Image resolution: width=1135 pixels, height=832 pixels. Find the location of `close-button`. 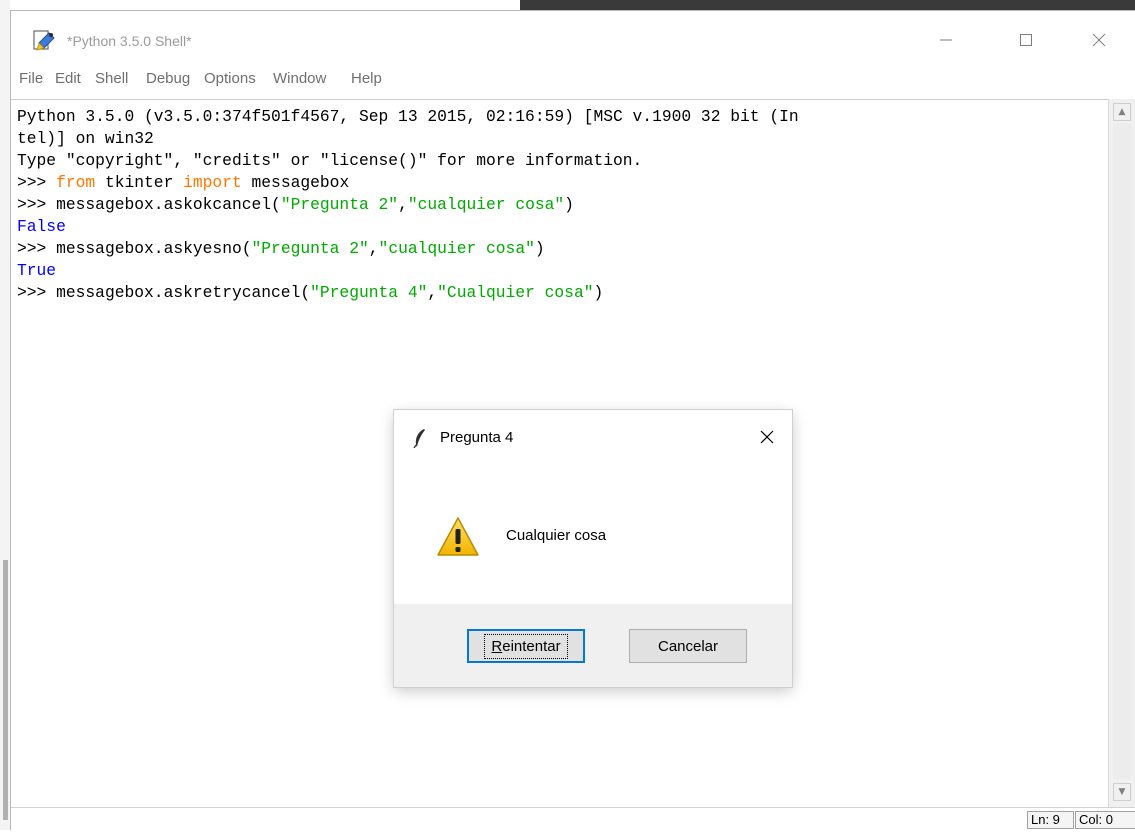

close-button is located at coordinates (1099, 40).